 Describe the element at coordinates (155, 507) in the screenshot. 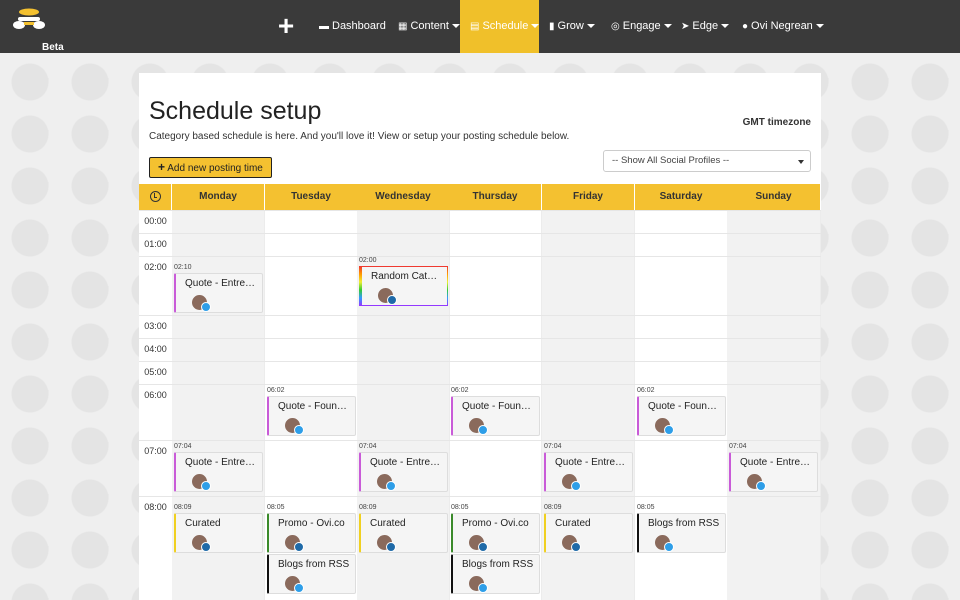

I see `hour-label: 08:00` at that location.